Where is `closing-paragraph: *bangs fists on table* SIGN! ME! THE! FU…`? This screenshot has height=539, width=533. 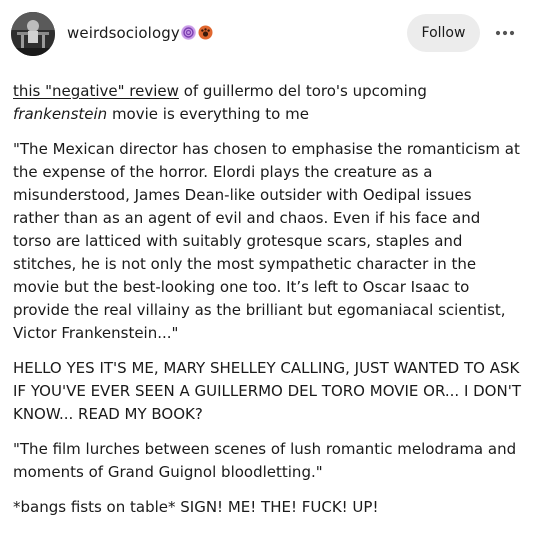 closing-paragraph: *bangs fists on table* SIGN! ME! THE! FU… is located at coordinates (196, 507).